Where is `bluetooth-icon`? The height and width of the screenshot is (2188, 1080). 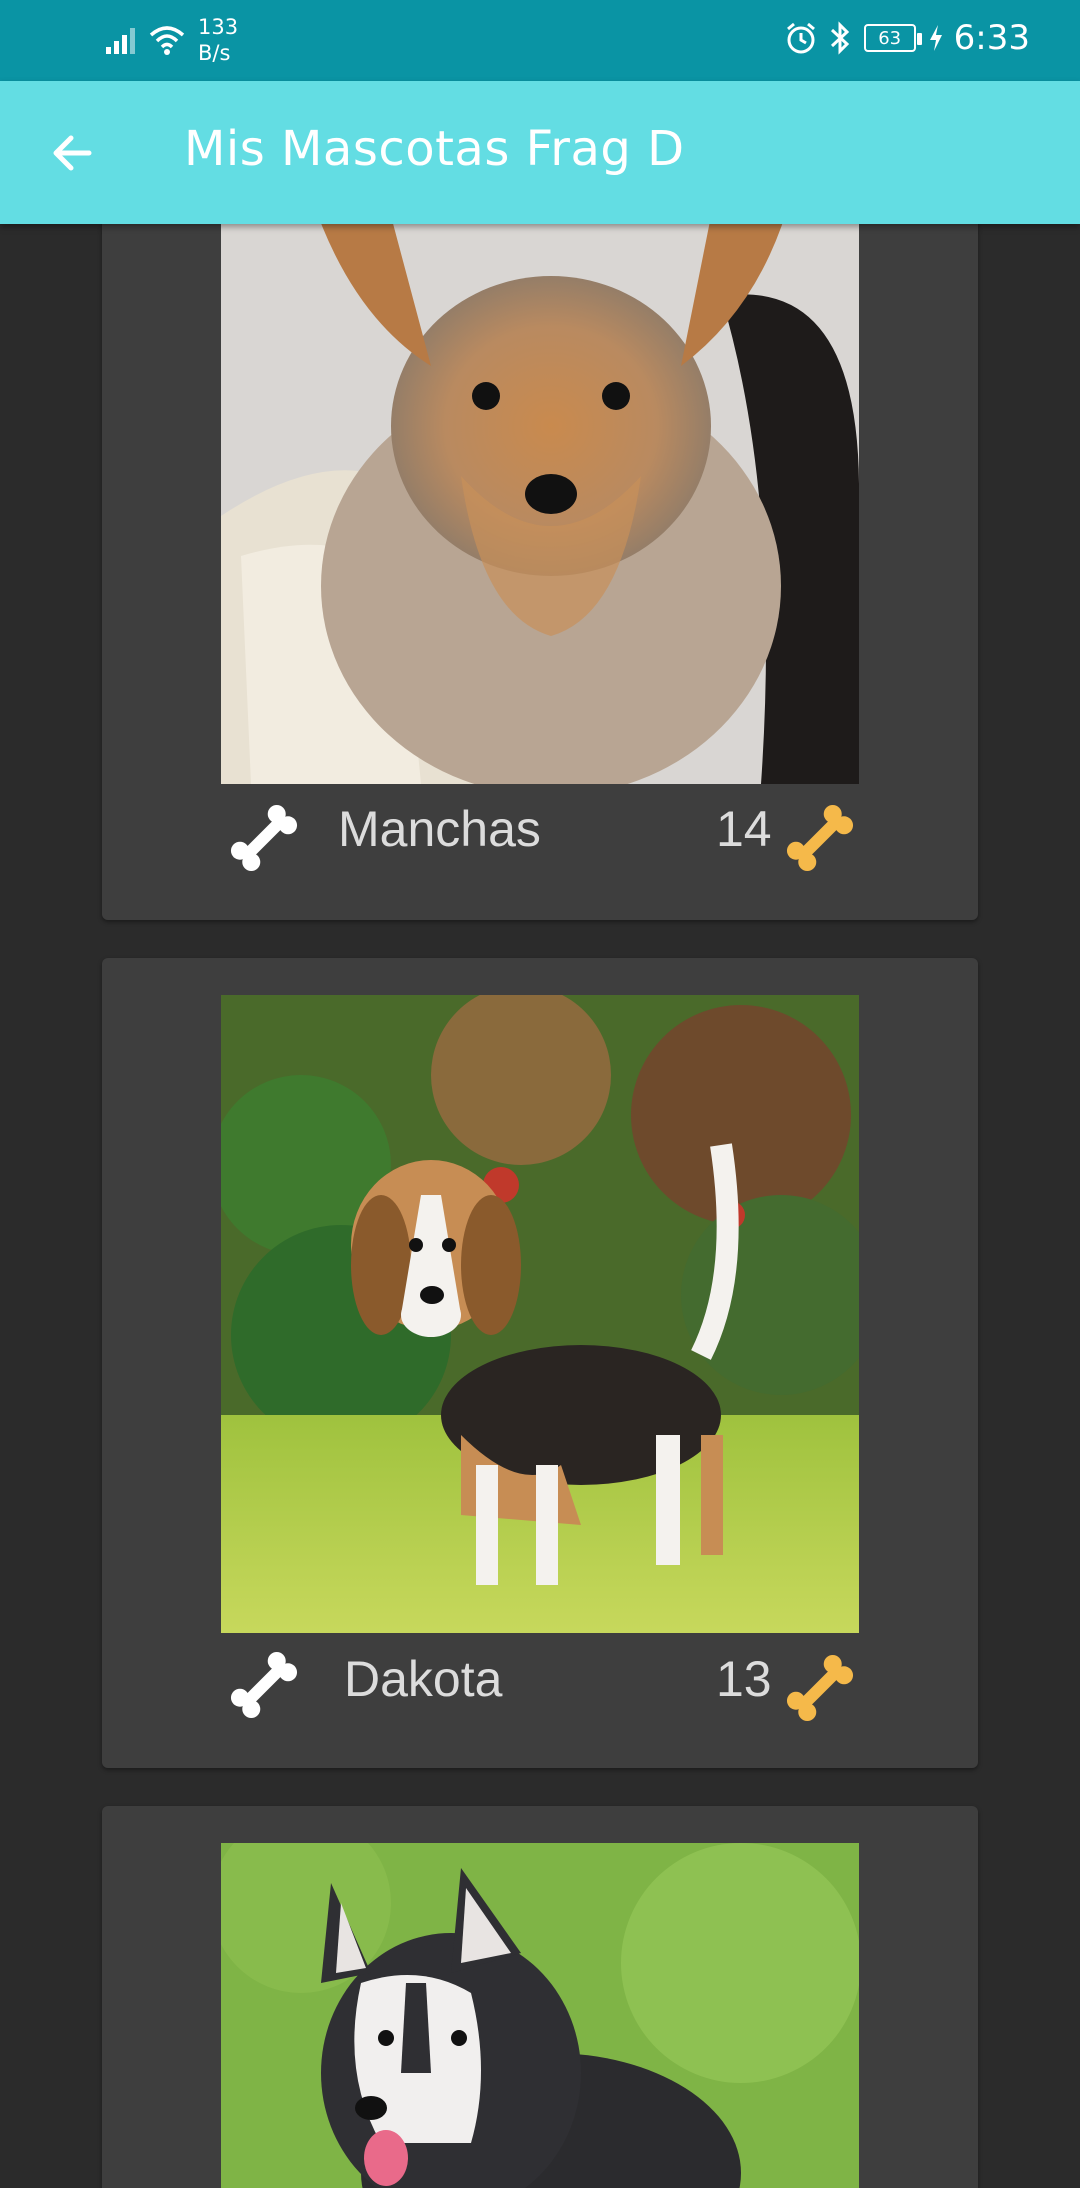 bluetooth-icon is located at coordinates (839, 38).